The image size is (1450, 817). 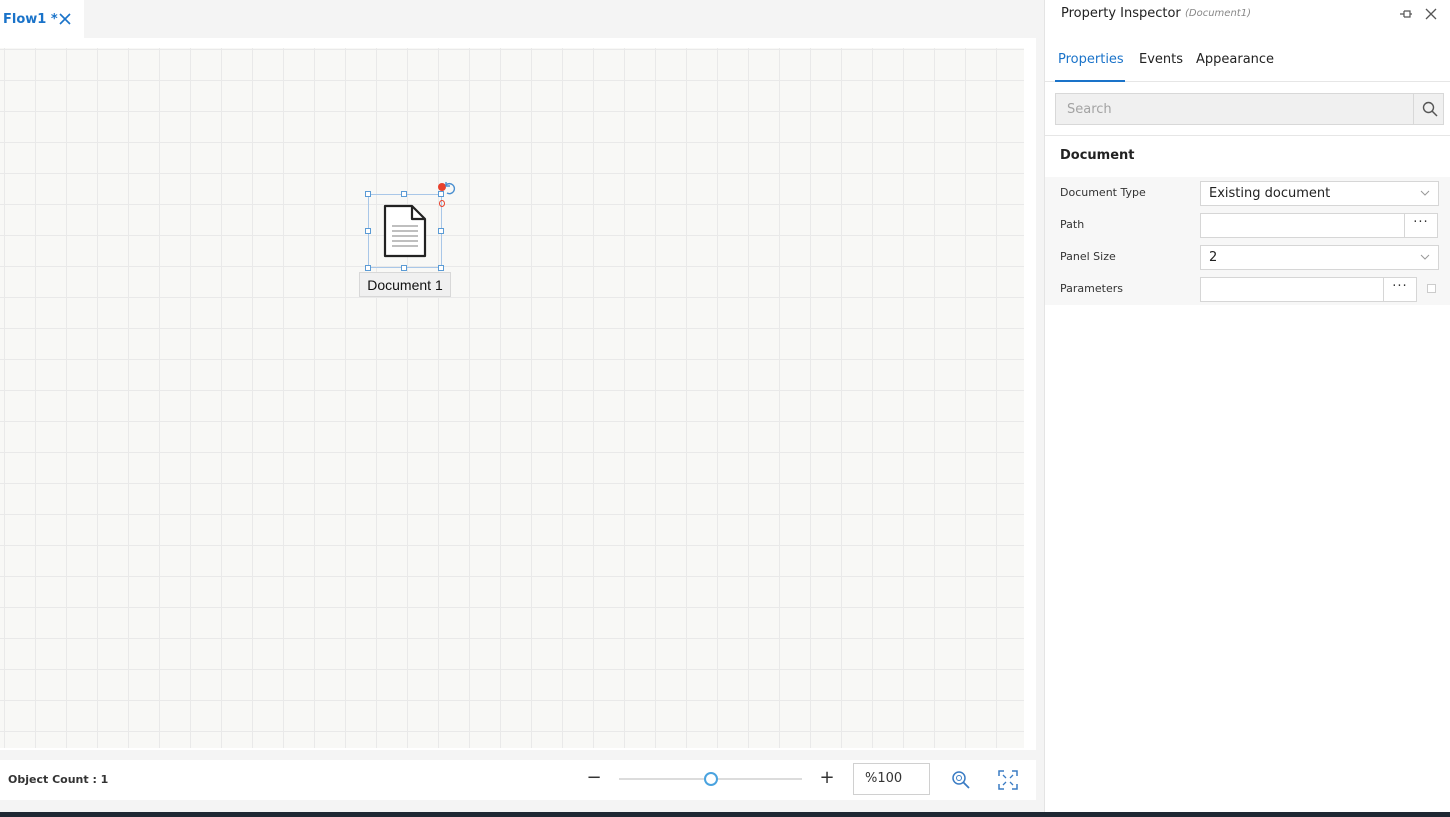 I want to click on search-button, so click(x=1428, y=109).